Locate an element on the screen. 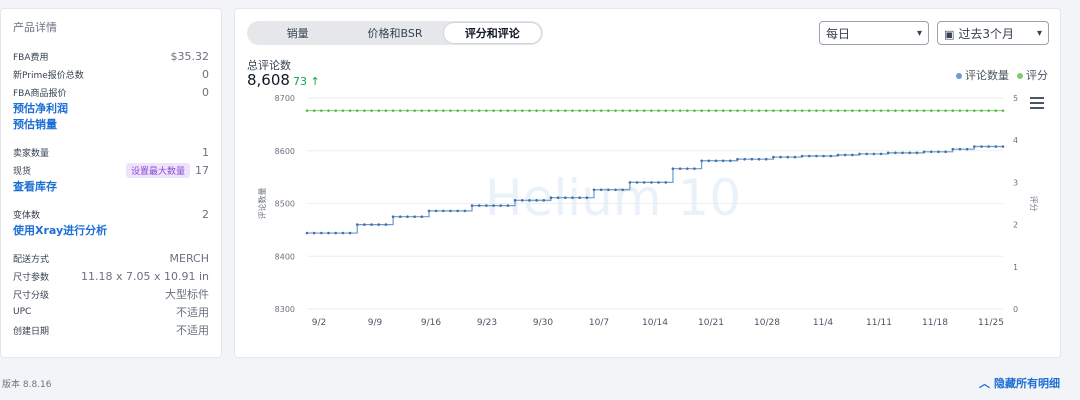 The image size is (1080, 400). x-tick-label: 10/14 is located at coordinates (655, 323).